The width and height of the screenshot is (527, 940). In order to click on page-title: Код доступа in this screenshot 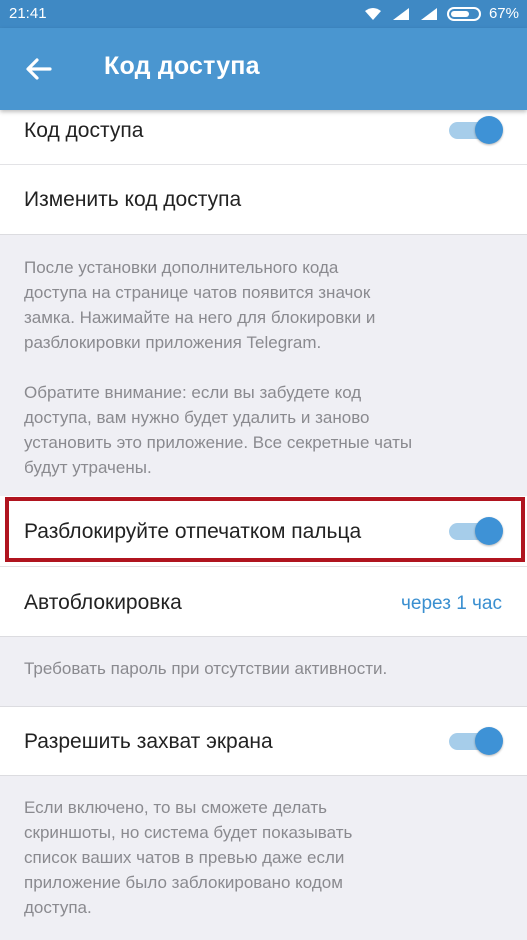, I will do `click(182, 66)`.